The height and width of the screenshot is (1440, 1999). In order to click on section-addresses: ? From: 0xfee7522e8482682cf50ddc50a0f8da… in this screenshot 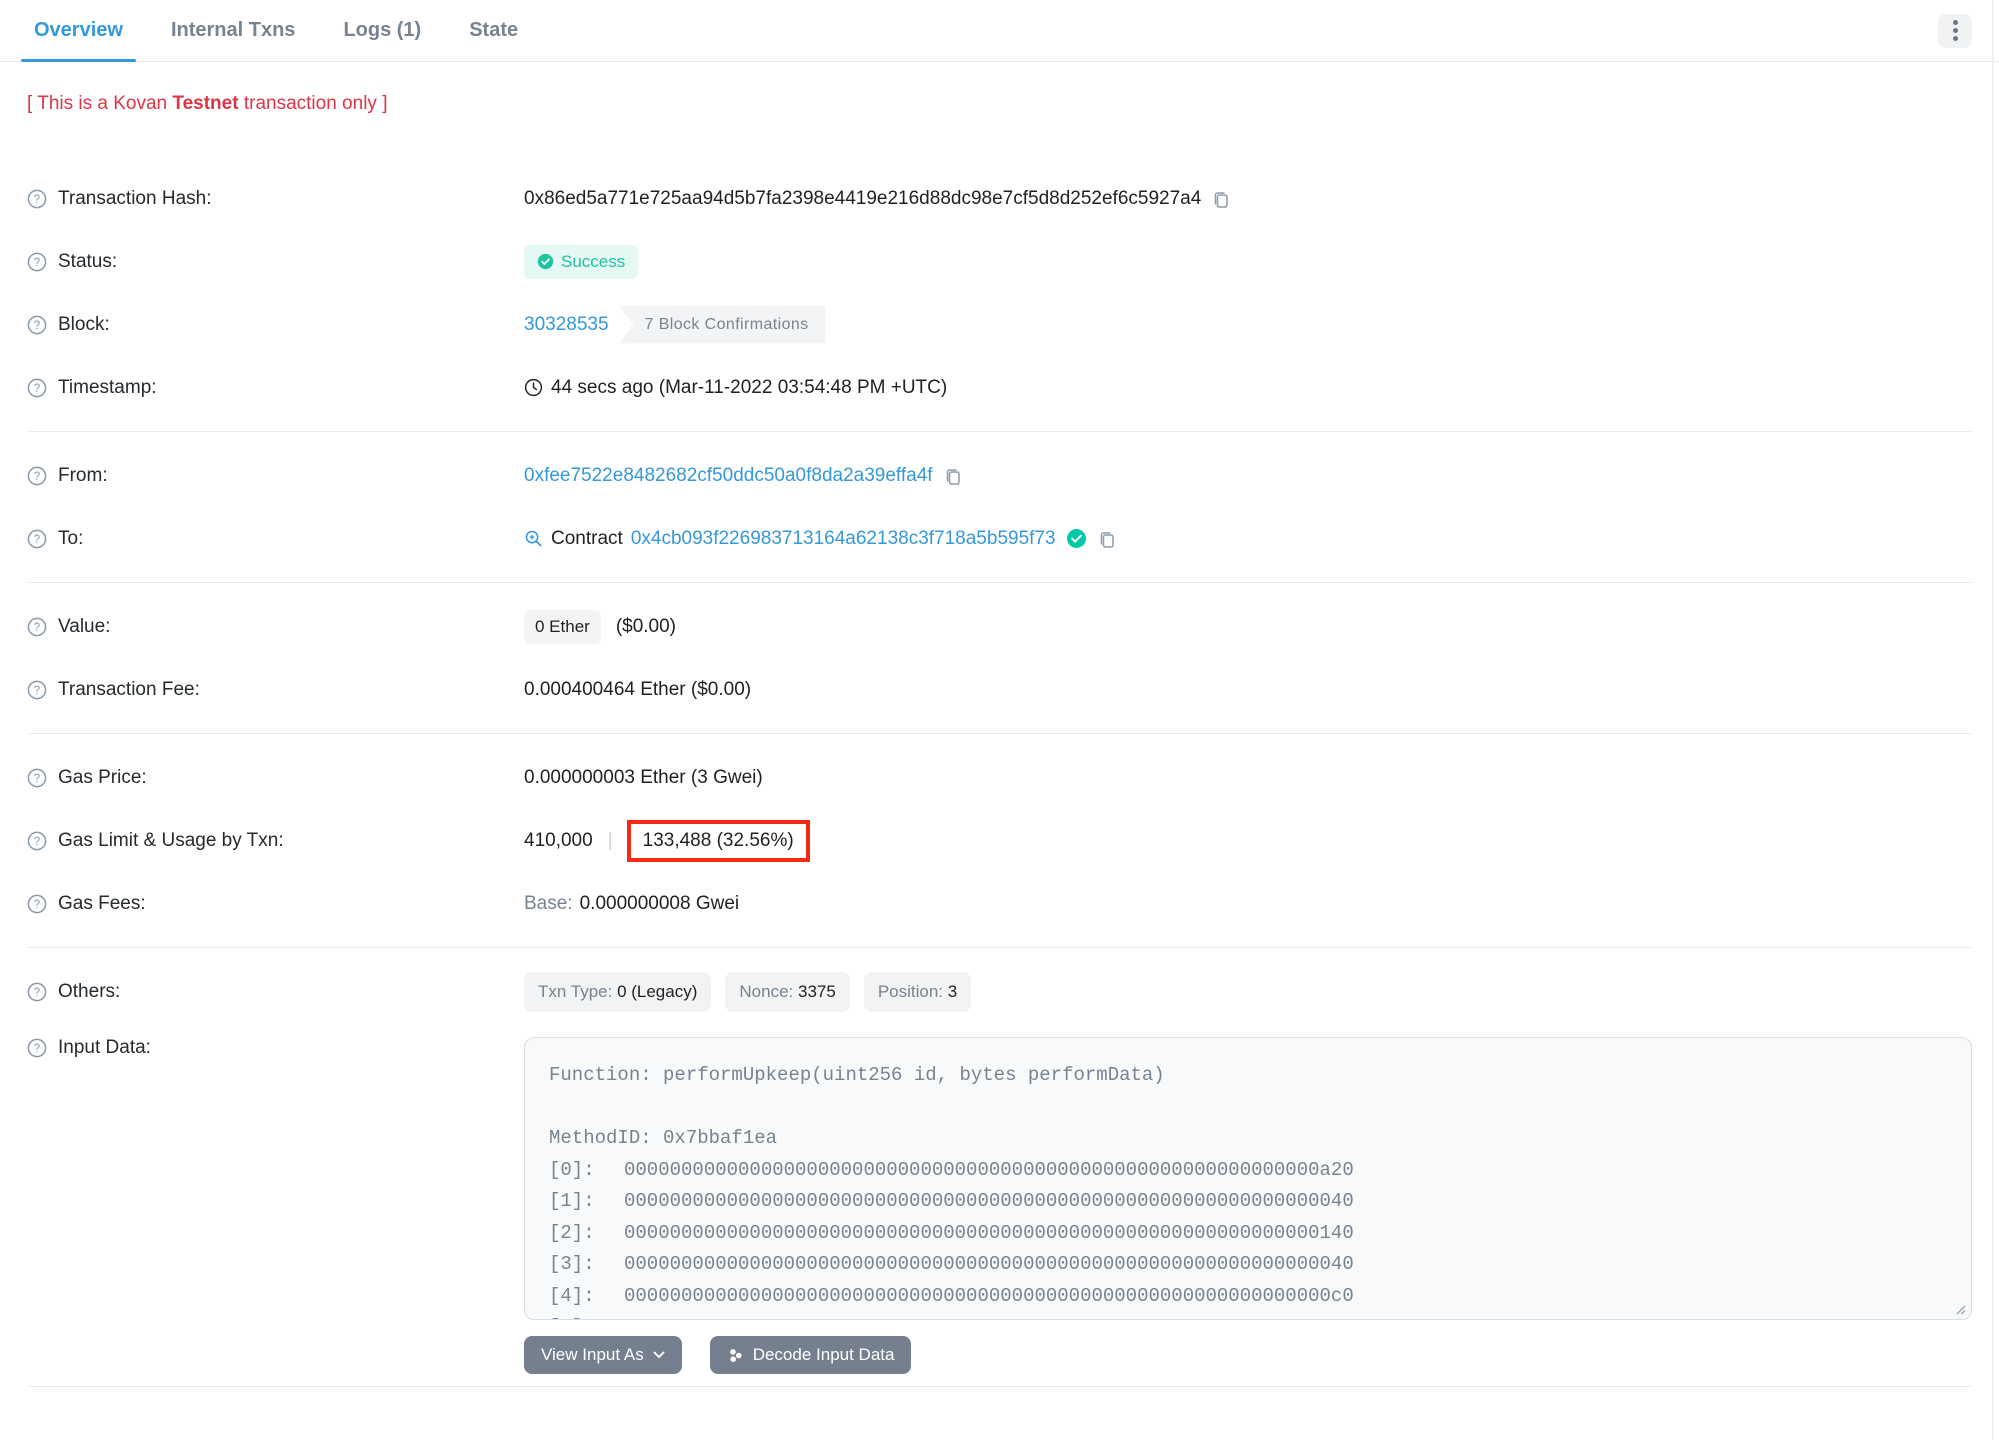, I will do `click(999, 507)`.